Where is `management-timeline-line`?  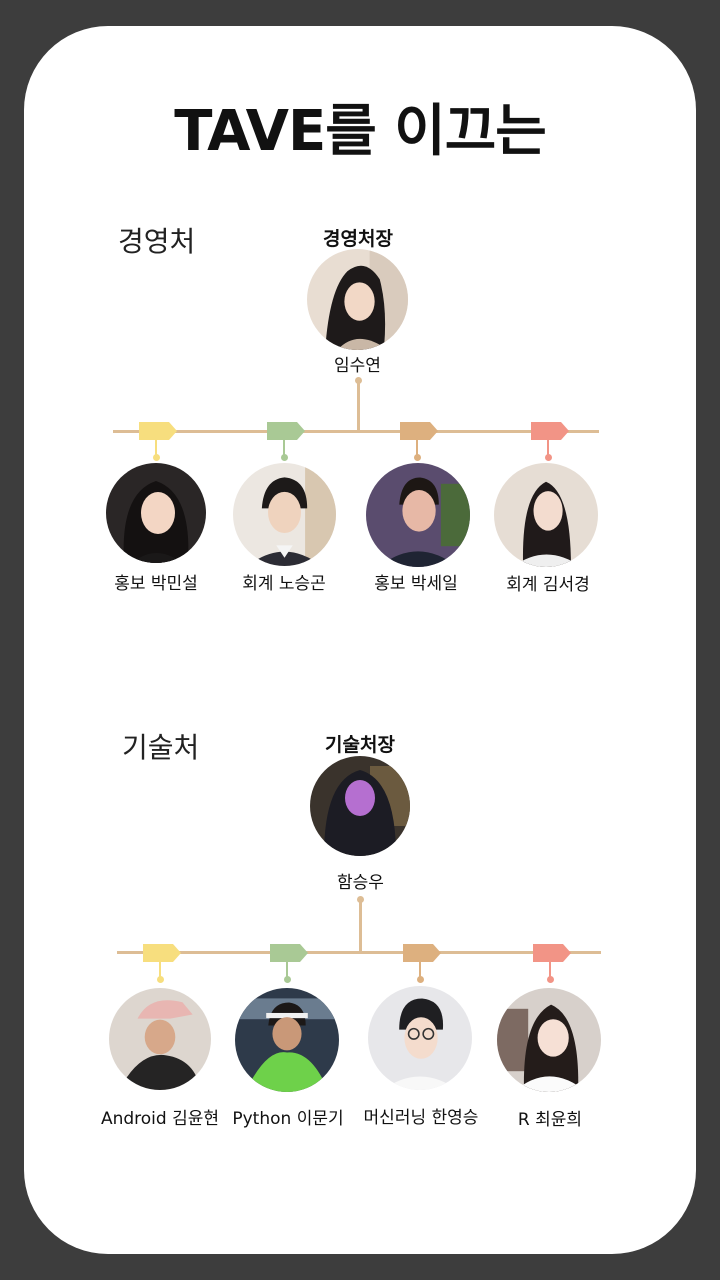 management-timeline-line is located at coordinates (356, 431).